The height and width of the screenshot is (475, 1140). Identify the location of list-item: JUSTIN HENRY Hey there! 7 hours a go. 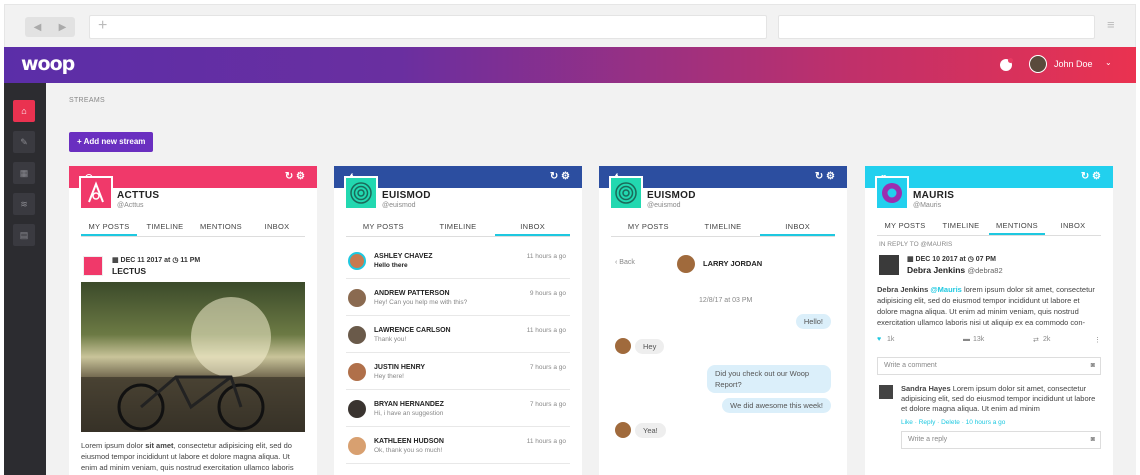
(458, 371).